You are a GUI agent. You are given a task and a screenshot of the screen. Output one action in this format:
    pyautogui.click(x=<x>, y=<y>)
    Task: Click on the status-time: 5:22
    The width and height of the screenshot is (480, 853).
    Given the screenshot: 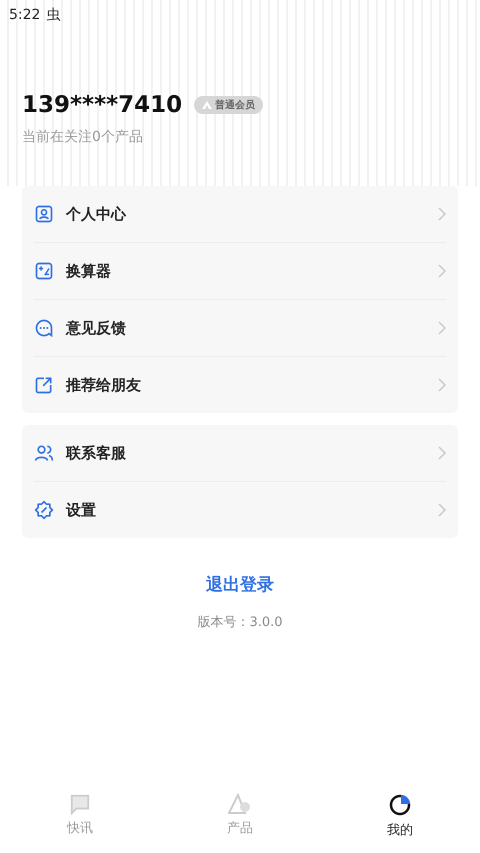 What is the action you would take?
    pyautogui.click(x=24, y=15)
    